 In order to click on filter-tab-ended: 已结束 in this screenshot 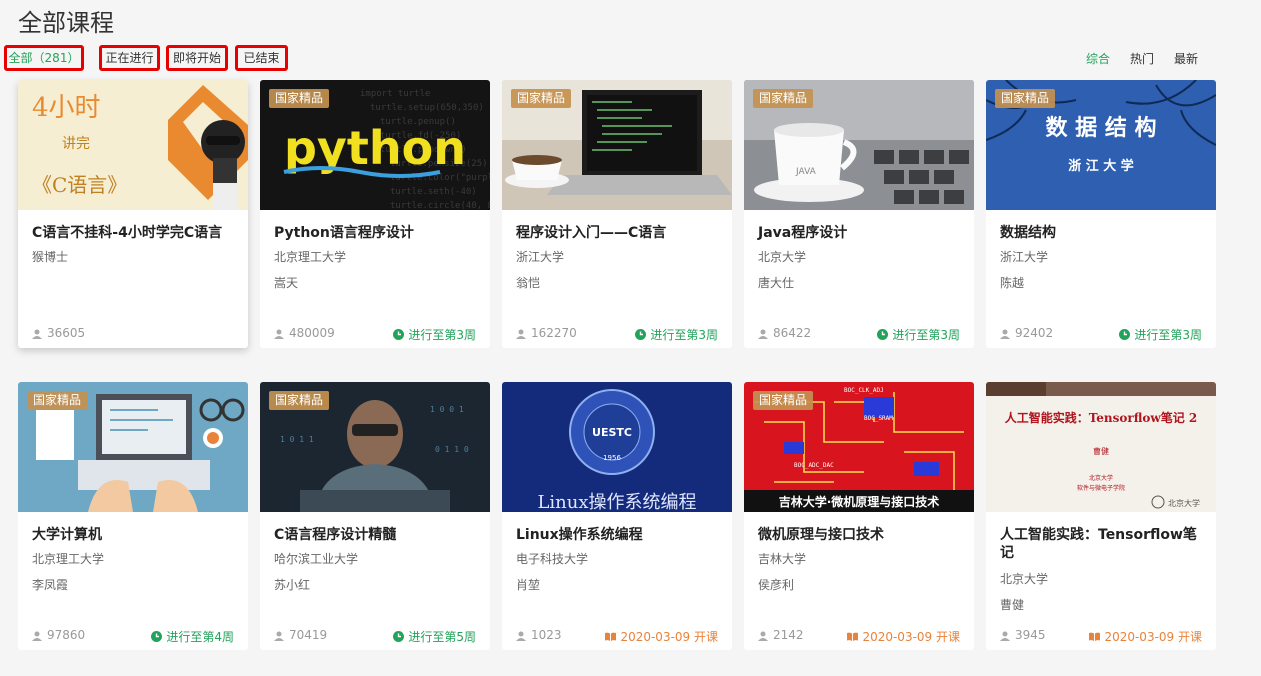, I will do `click(261, 58)`.